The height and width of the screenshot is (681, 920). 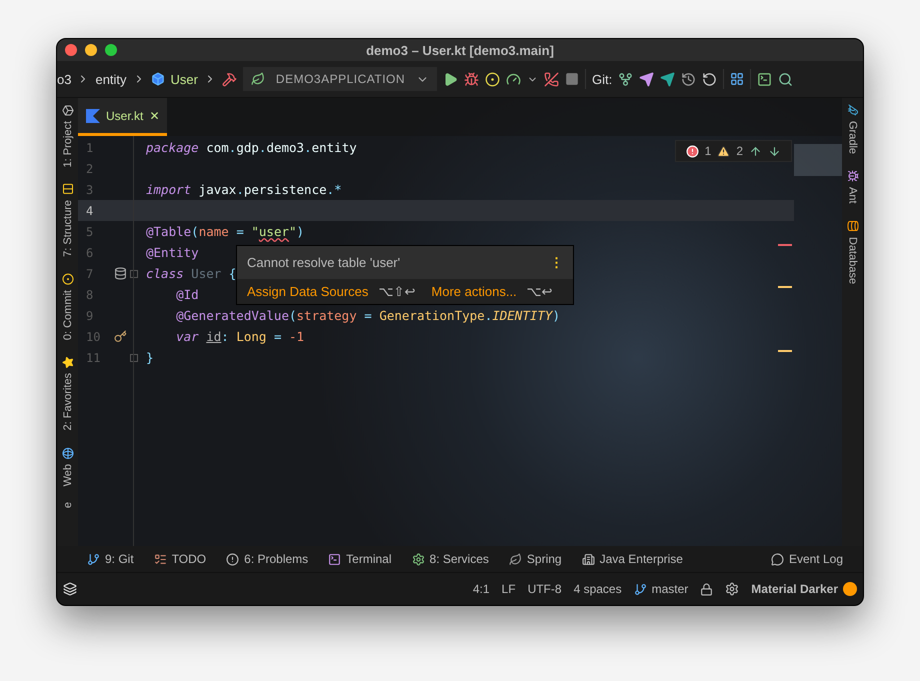 What do you see at coordinates (154, 115) in the screenshot?
I see `close-icon: ✕` at bounding box center [154, 115].